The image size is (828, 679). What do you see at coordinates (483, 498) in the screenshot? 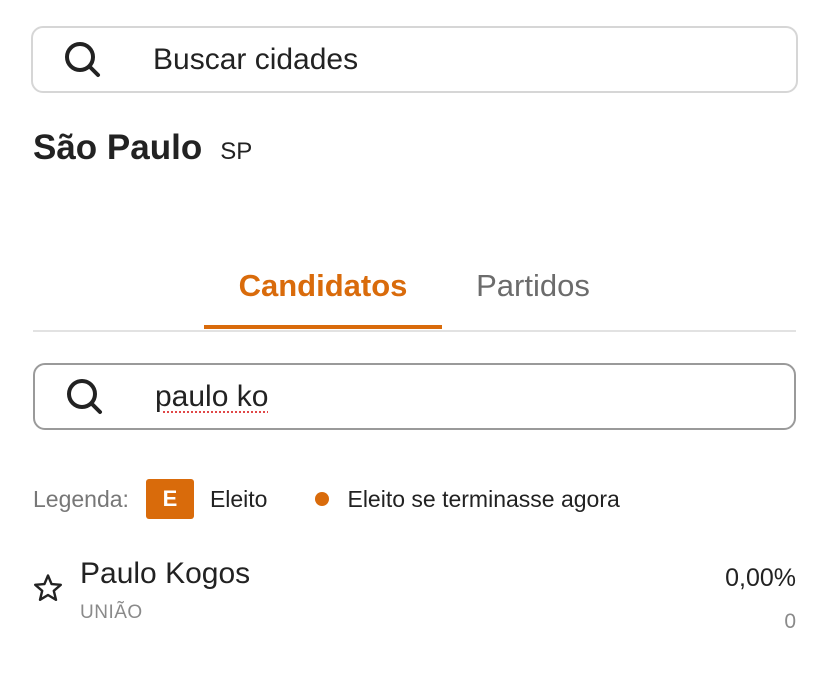
I see `elected-if-now-text: Eleito se terminasse agora` at bounding box center [483, 498].